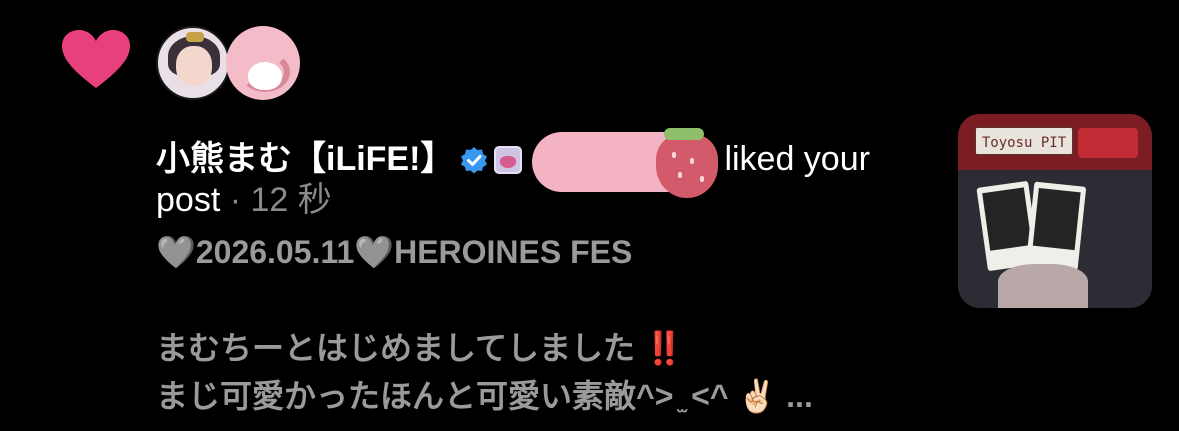 This screenshot has width=1179, height=431. I want to click on excerpt-line-3: まむちーとはじめましてしました ‼️, so click(546, 348).